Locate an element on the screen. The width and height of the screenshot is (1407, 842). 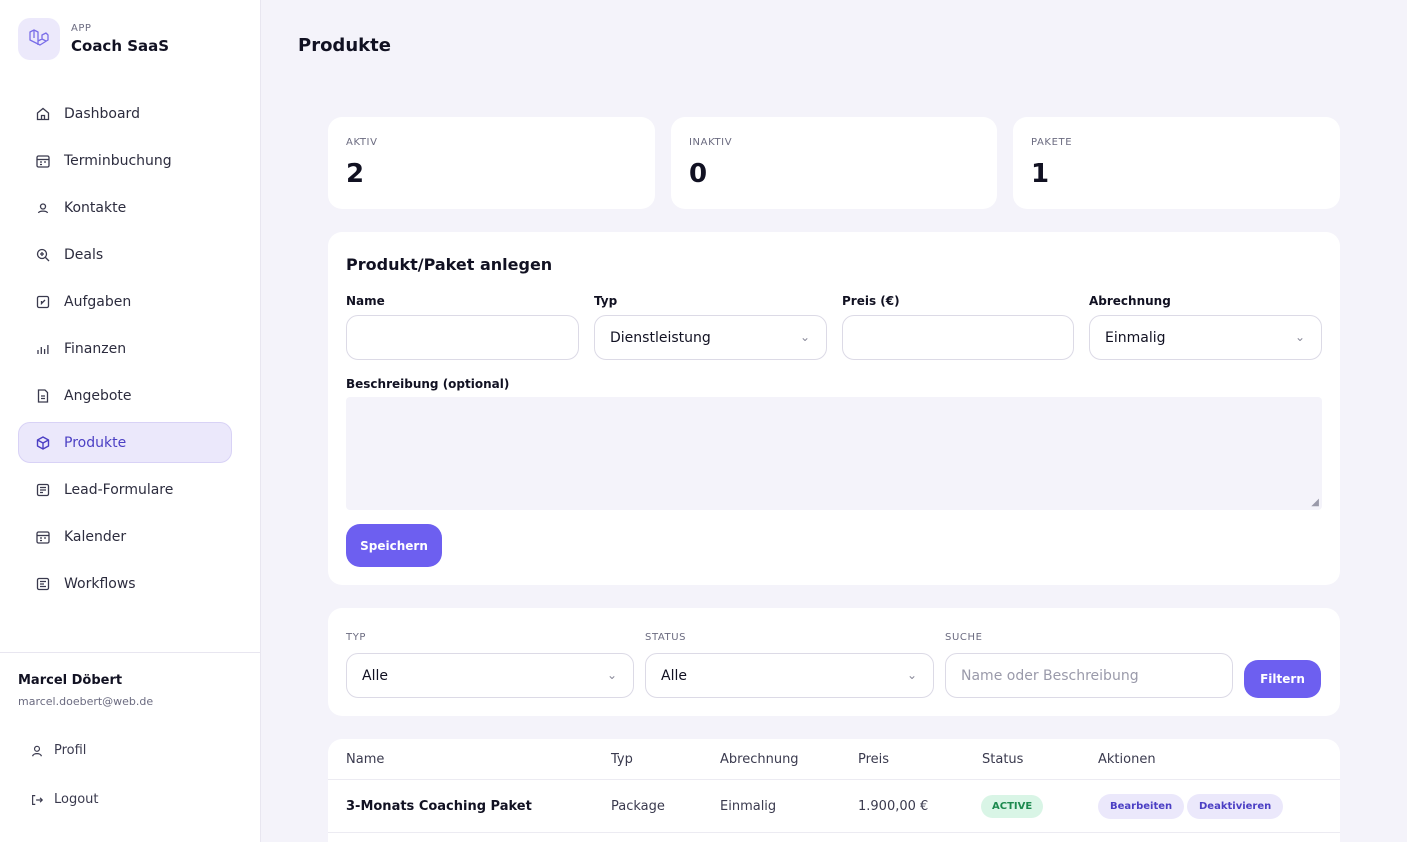
nav-label: Workflows is located at coordinates (100, 583).